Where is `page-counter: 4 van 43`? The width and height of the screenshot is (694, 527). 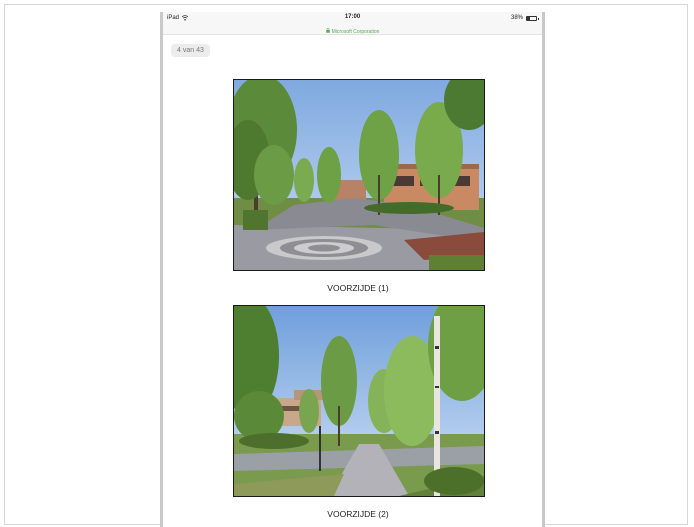
page-counter: 4 van 43 is located at coordinates (190, 50).